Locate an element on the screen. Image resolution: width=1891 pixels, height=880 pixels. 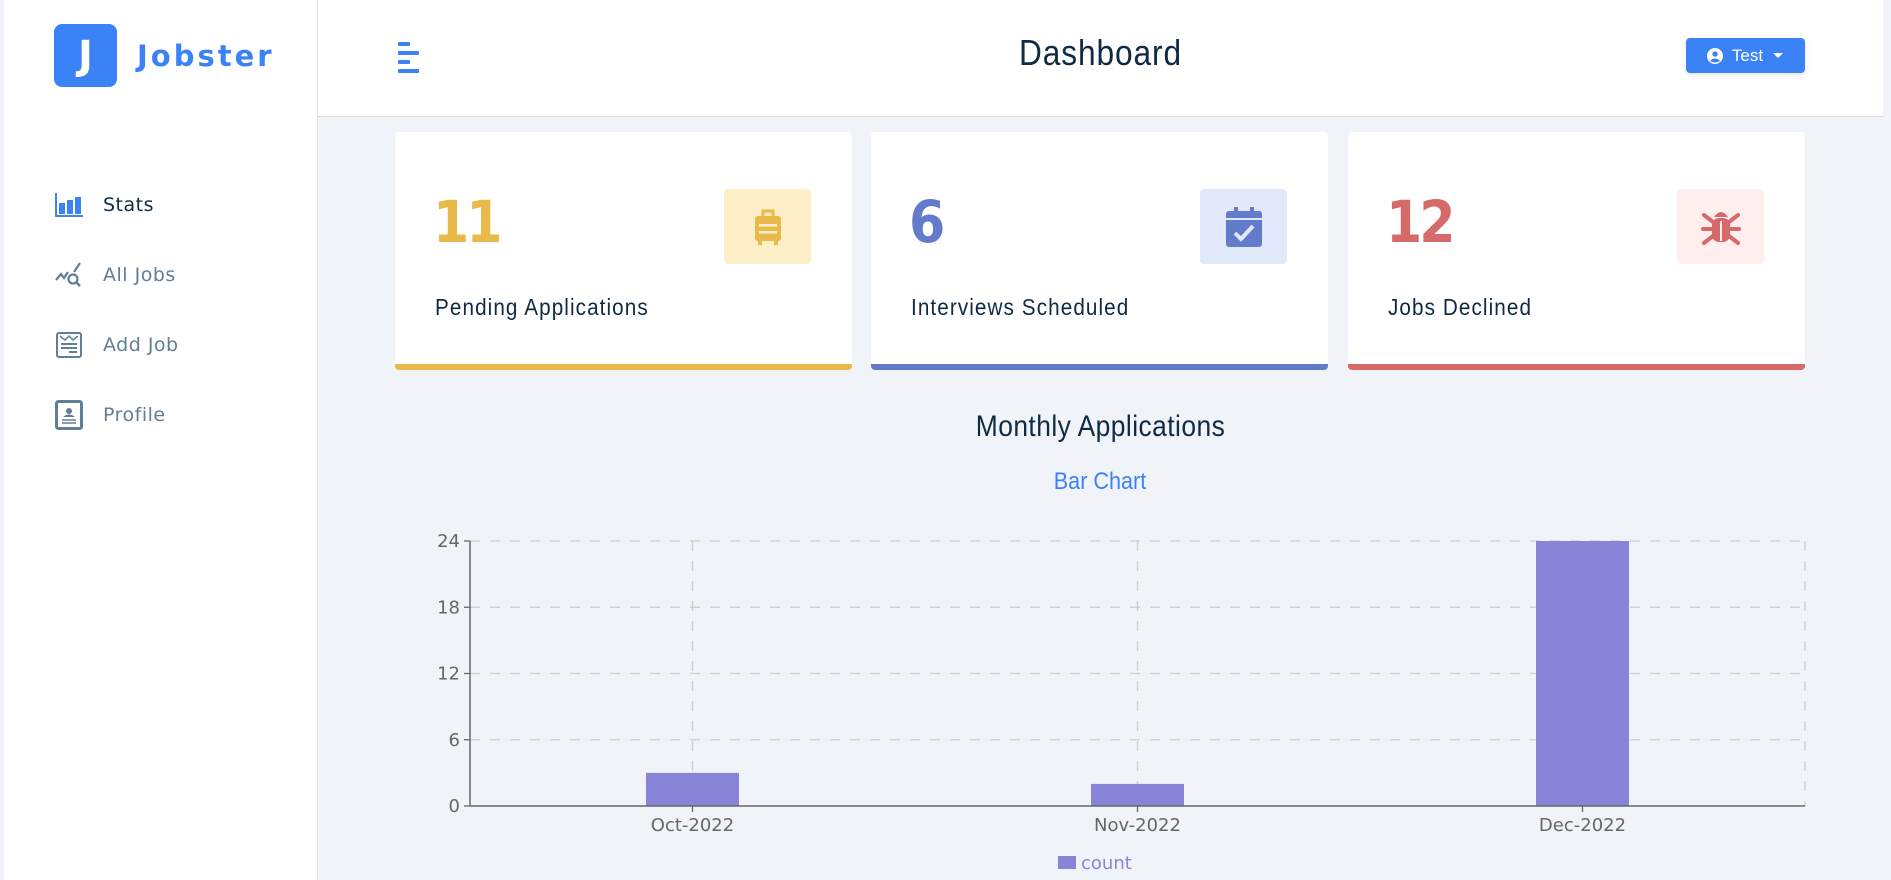
x-tick-label: Dec-2022 is located at coordinates (1582, 825).